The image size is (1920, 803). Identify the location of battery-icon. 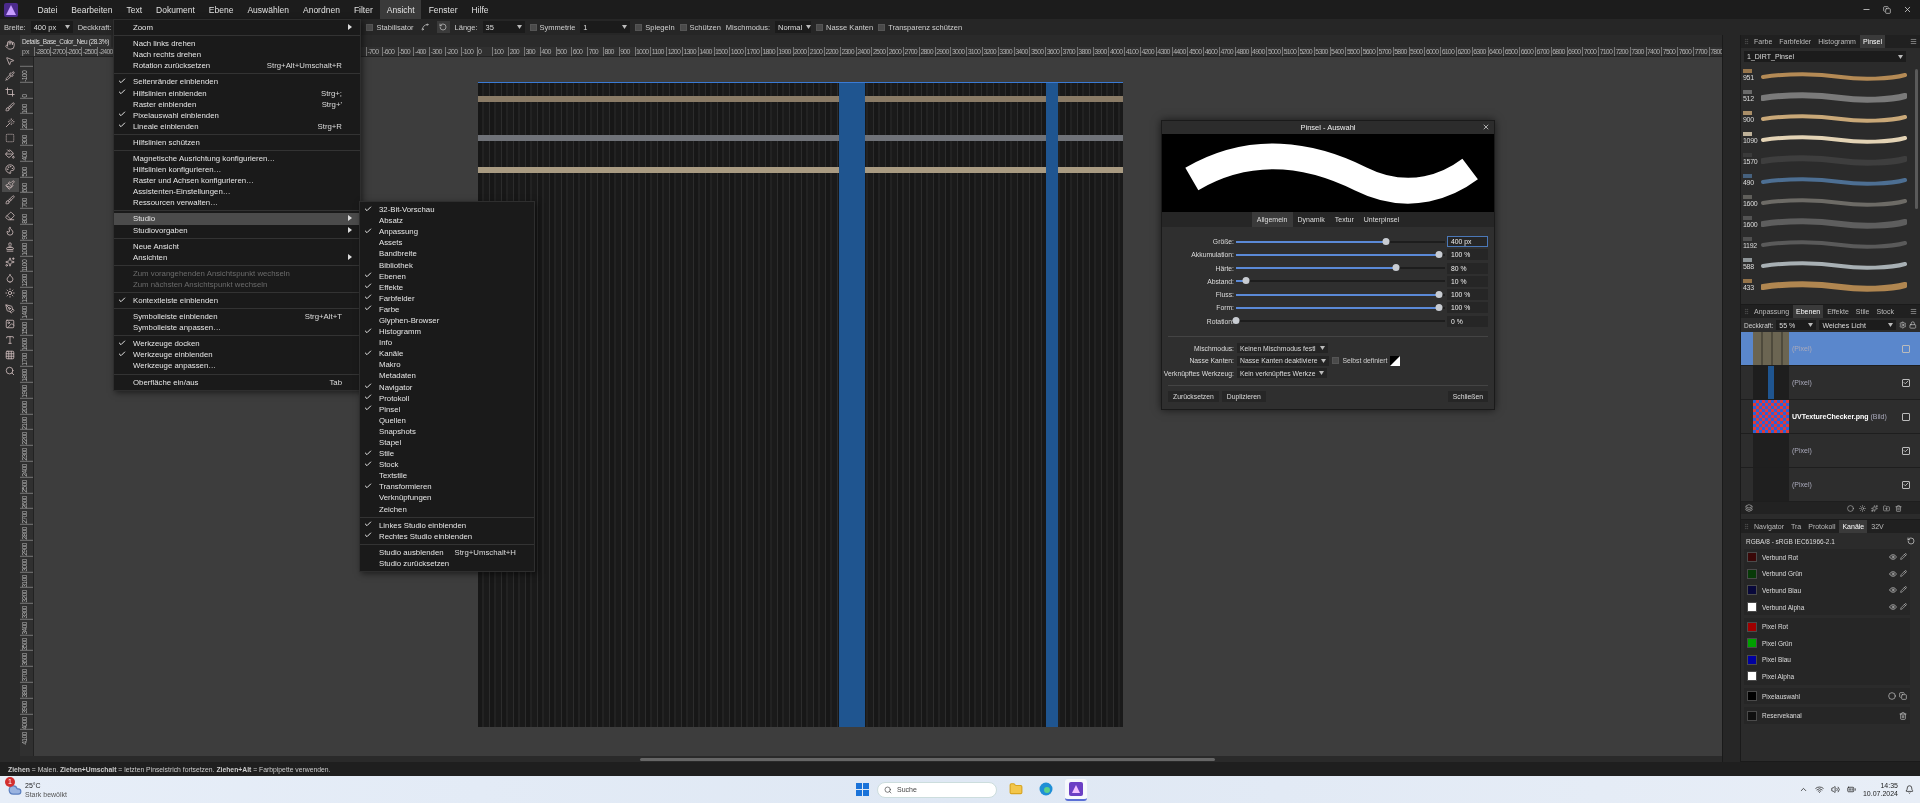
(1851, 789).